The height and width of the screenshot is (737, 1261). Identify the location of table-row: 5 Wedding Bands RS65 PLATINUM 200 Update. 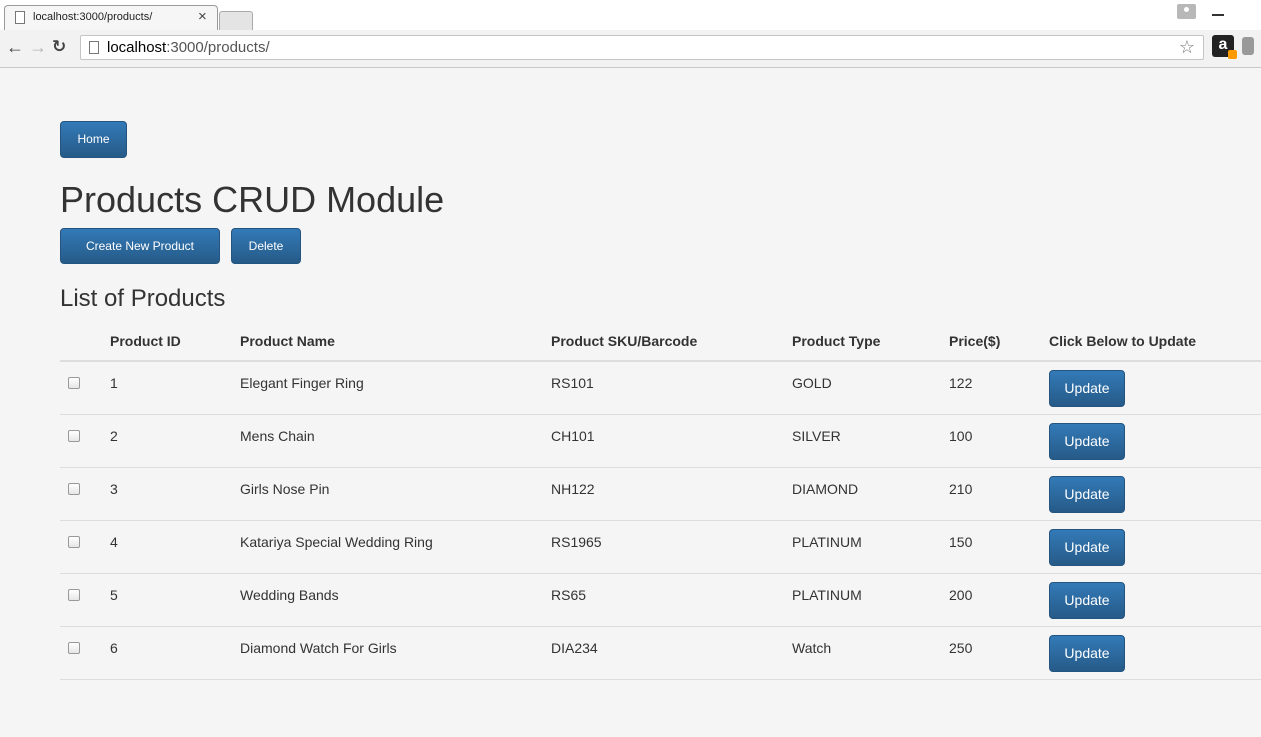
(660, 600).